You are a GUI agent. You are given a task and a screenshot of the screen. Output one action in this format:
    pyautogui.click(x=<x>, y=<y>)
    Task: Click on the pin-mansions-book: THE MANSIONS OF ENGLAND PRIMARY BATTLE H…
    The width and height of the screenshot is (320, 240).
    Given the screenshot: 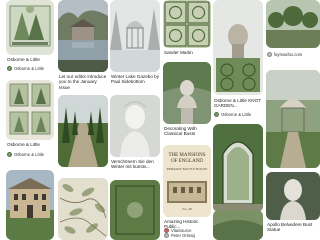 What is the action you would take?
    pyautogui.click(x=187, y=192)
    